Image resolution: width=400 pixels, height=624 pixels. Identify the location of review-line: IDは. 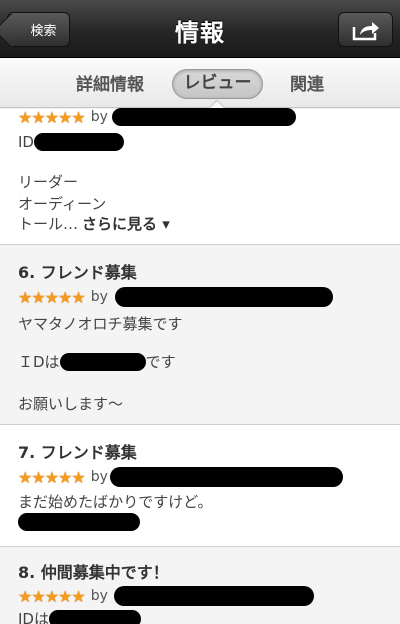
(79, 616).